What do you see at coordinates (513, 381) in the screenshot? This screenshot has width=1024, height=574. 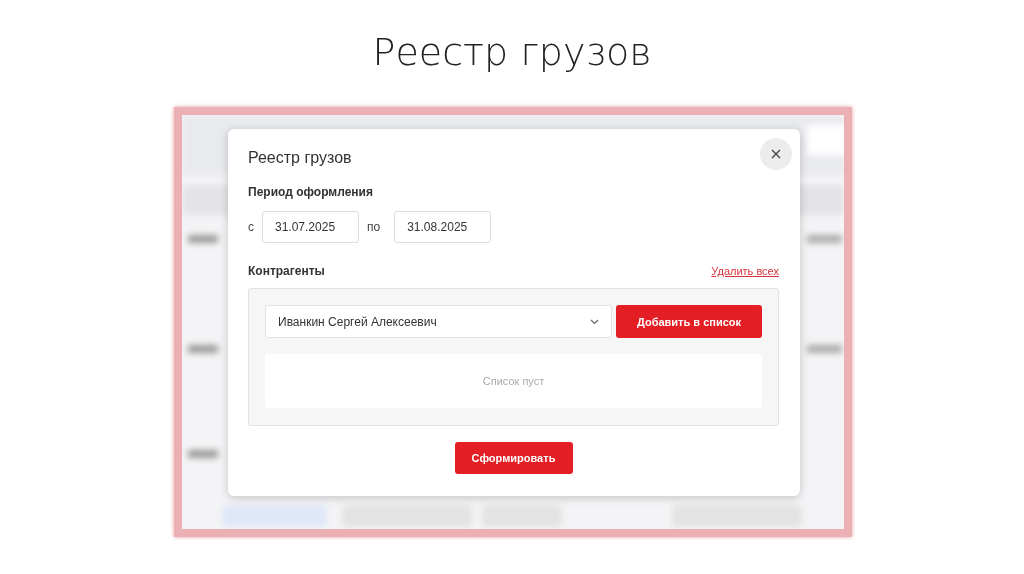 I see `empty-text: Список пуст` at bounding box center [513, 381].